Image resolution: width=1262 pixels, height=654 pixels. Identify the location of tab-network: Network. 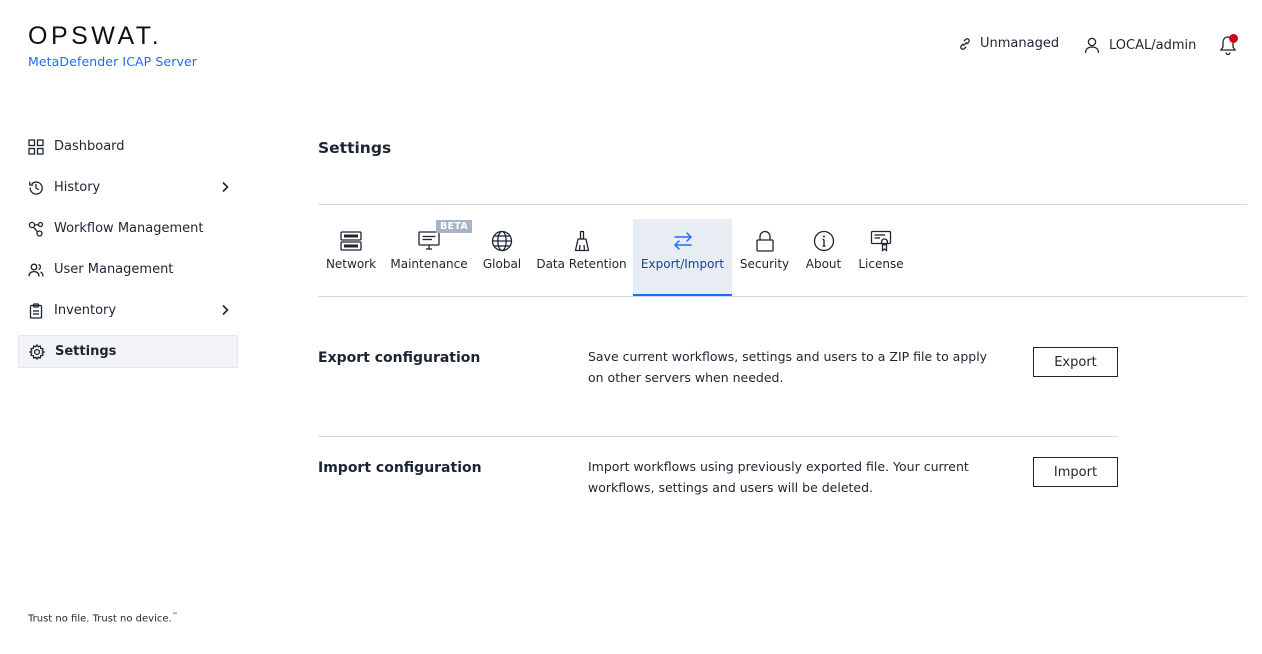
(351, 258).